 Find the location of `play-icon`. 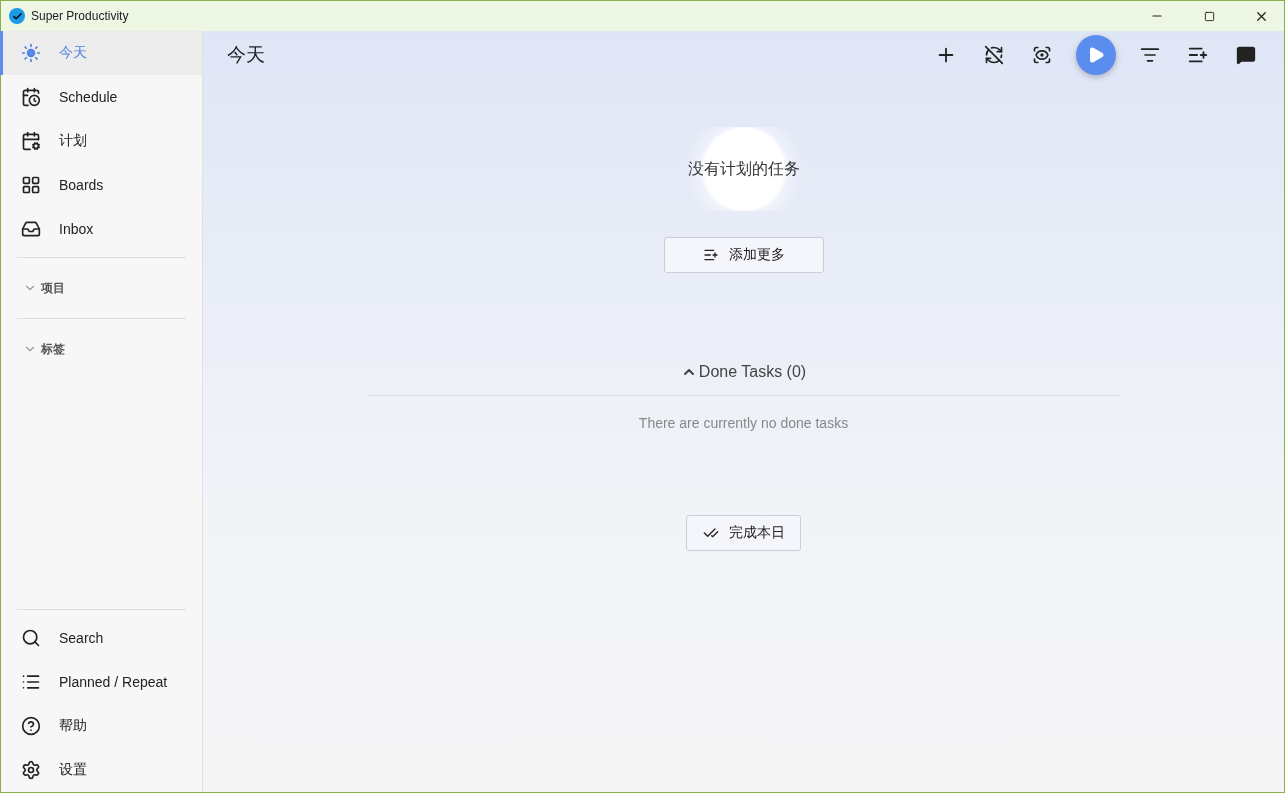

play-icon is located at coordinates (1096, 55).